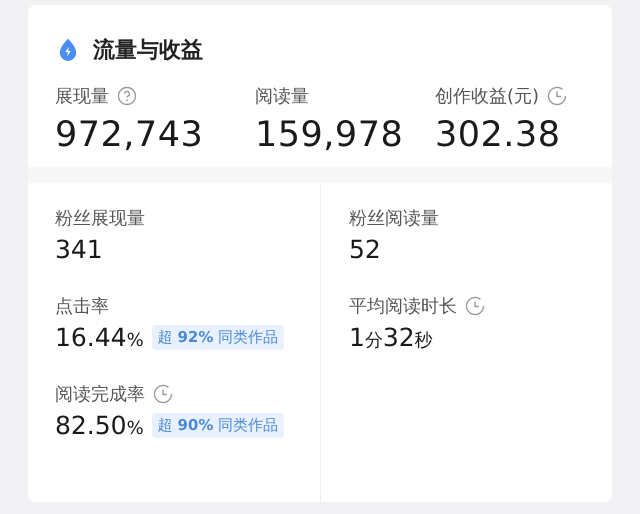 The width and height of the screenshot is (640, 514). Describe the element at coordinates (365, 249) in the screenshot. I see `metric-value: 52` at that location.